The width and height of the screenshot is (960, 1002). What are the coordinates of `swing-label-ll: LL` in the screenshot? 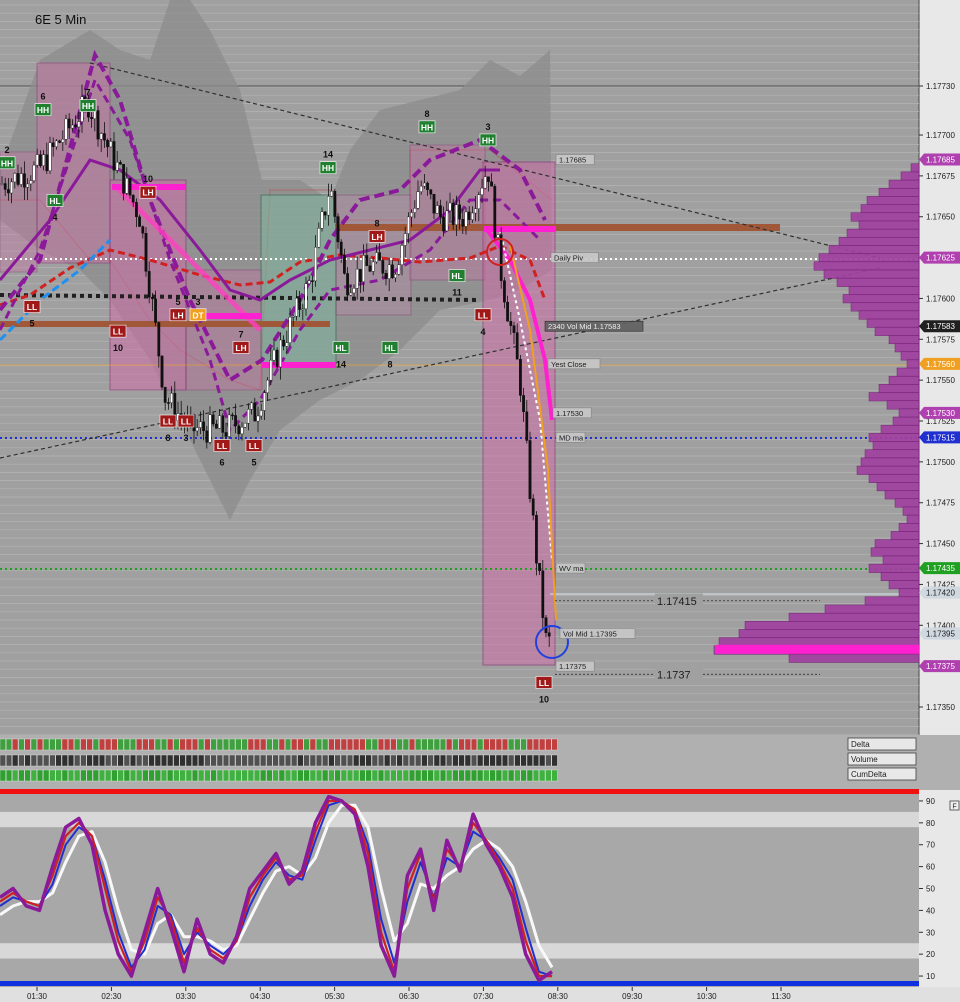 It's located at (483, 315).